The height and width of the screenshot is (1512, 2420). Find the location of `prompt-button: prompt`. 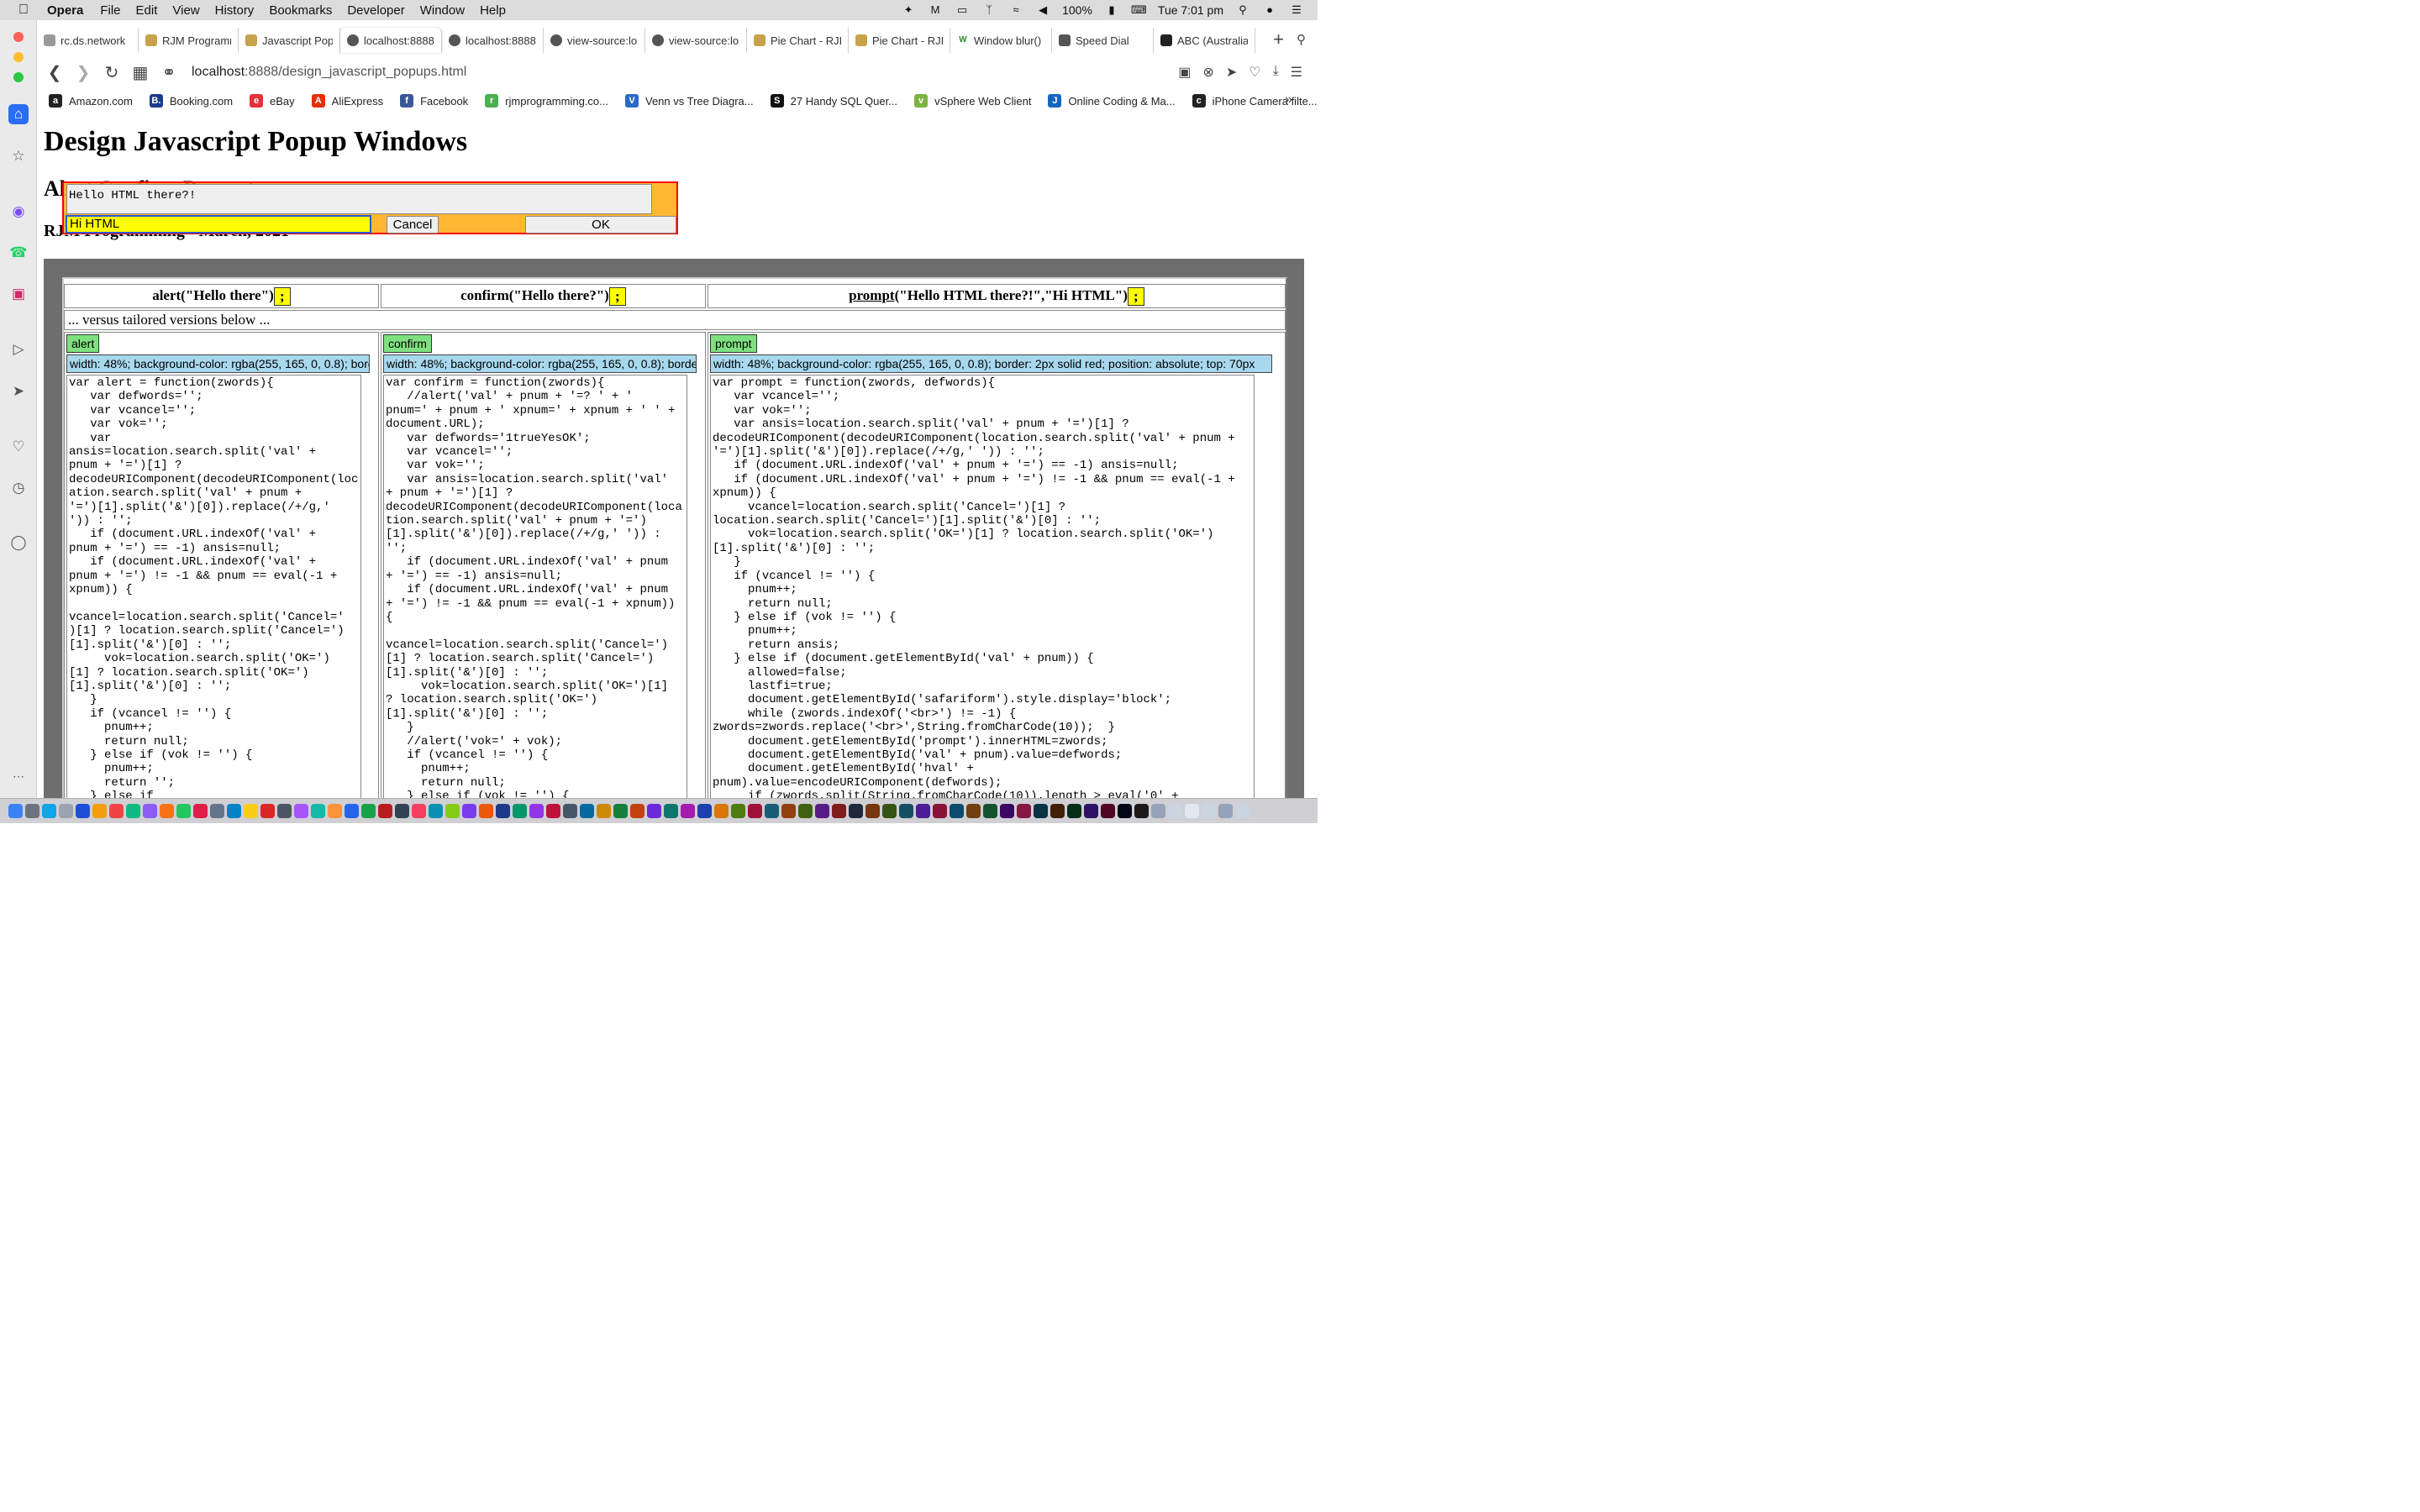

prompt-button: prompt is located at coordinates (734, 343).